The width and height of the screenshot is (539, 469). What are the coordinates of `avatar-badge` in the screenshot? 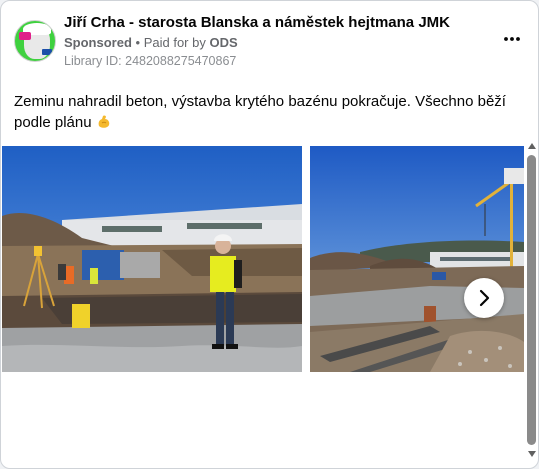 It's located at (25, 36).